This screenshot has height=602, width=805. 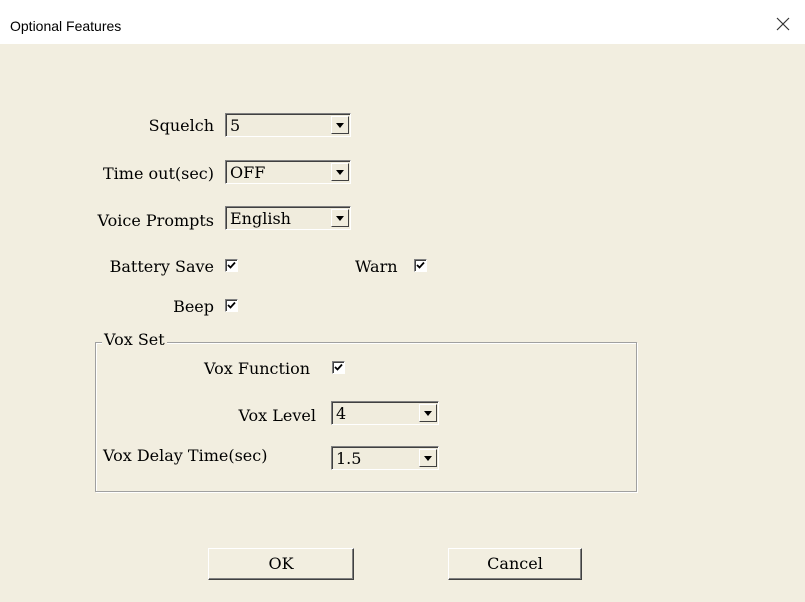 What do you see at coordinates (288, 125) in the screenshot?
I see `squelch-select: 5` at bounding box center [288, 125].